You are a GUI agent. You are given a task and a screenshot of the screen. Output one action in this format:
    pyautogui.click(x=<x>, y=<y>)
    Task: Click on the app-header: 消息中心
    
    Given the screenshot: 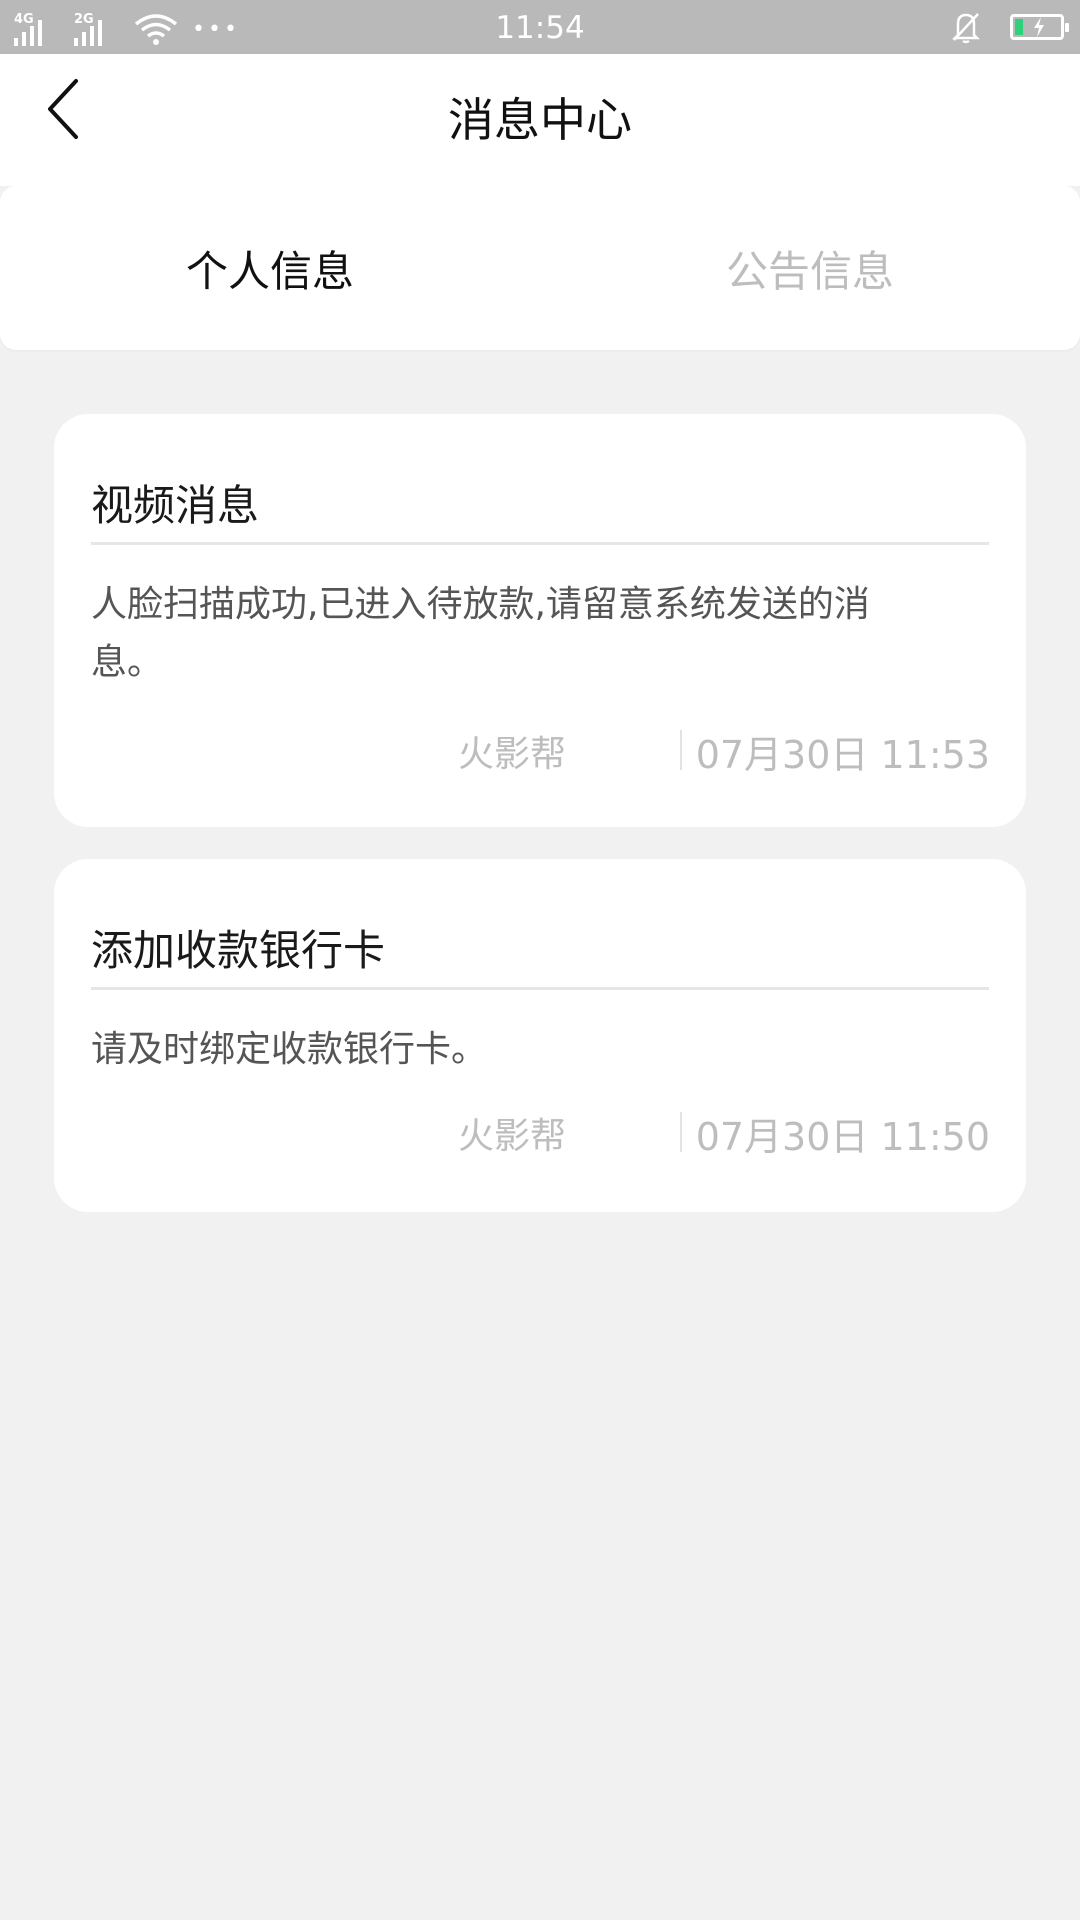 What is the action you would take?
    pyautogui.click(x=540, y=120)
    